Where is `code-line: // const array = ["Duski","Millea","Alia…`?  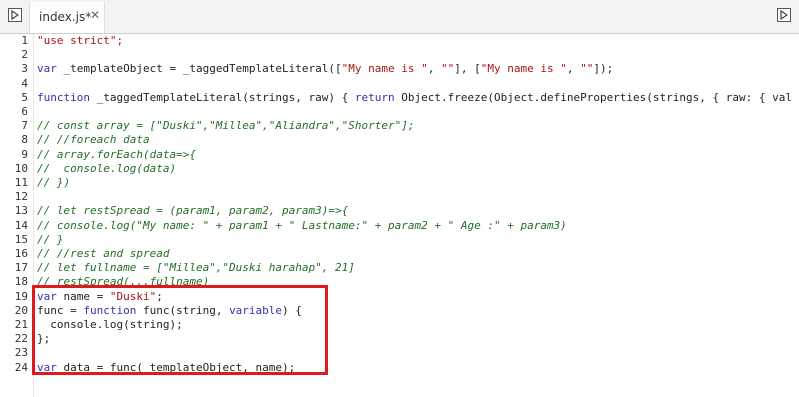
code-line: // const array = ["Duski","Millea","Alia… is located at coordinates (226, 126).